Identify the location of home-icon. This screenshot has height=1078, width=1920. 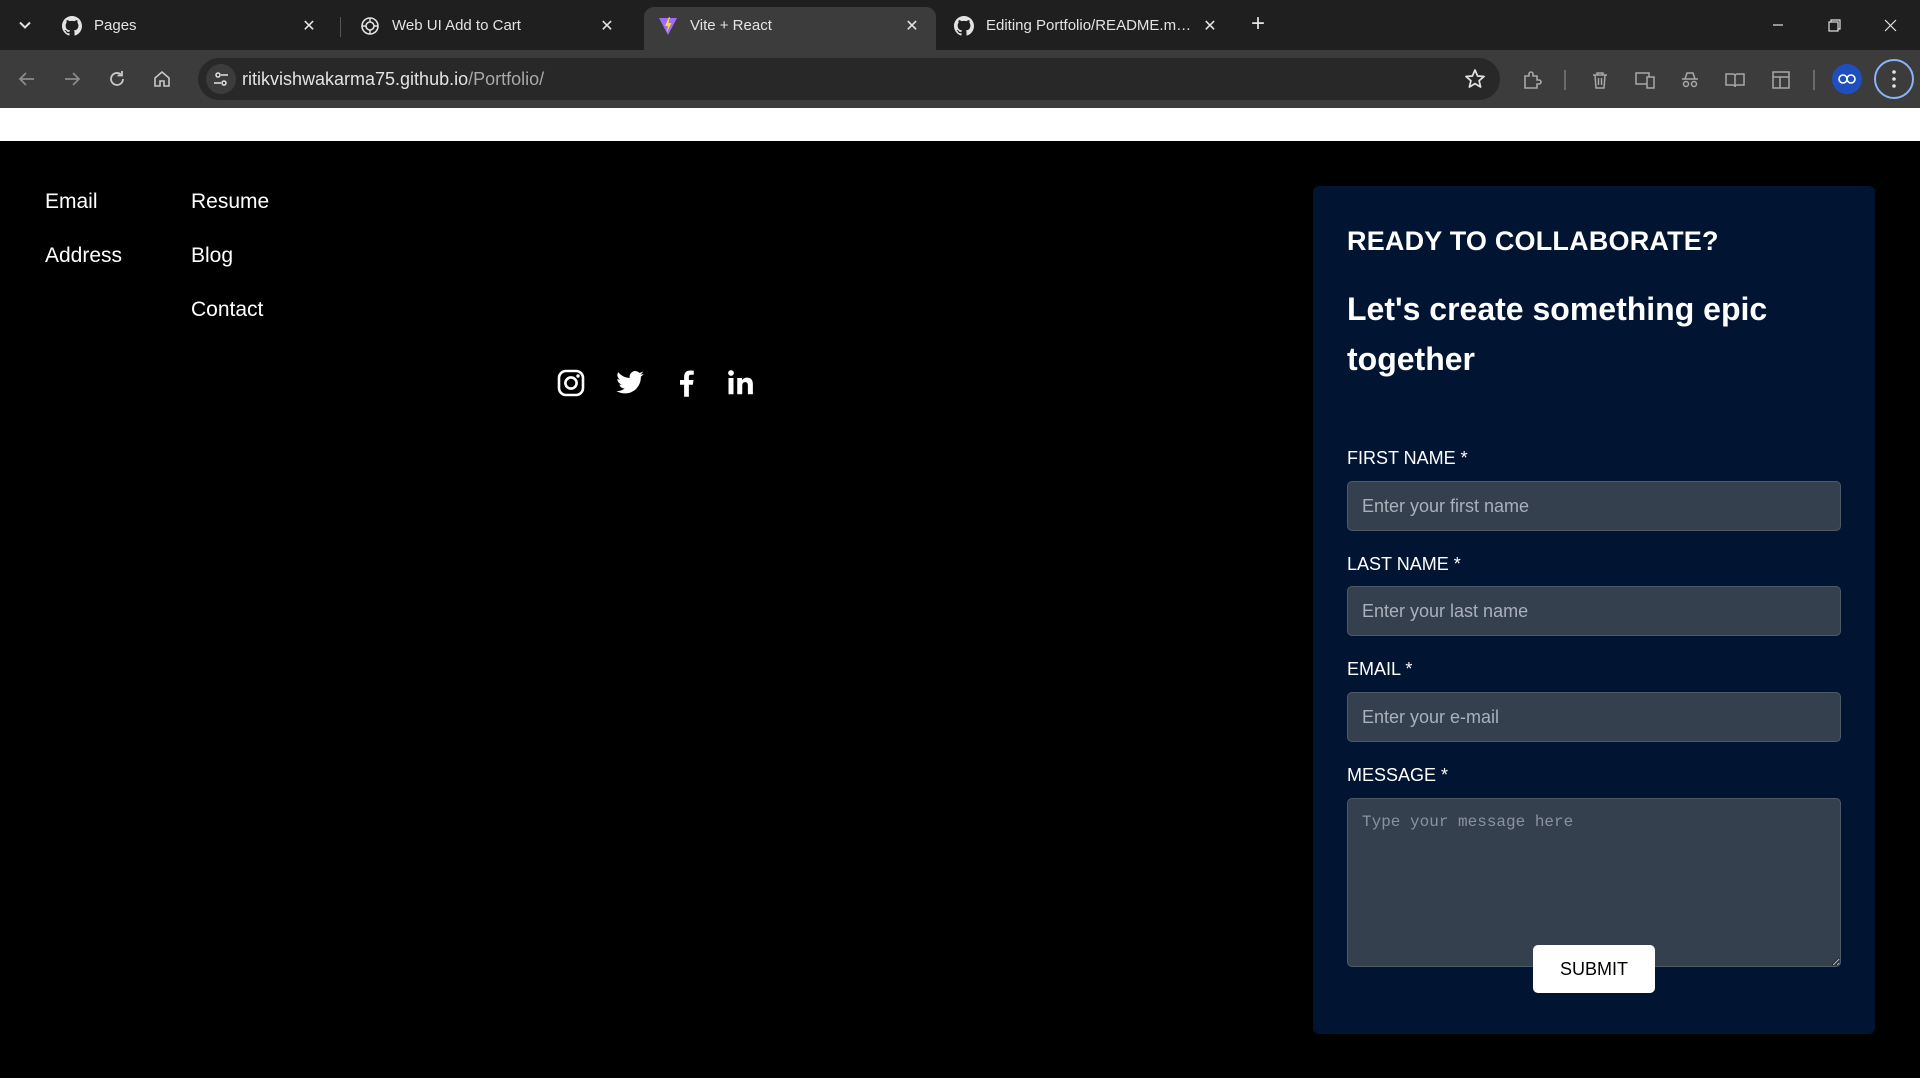
(162, 78).